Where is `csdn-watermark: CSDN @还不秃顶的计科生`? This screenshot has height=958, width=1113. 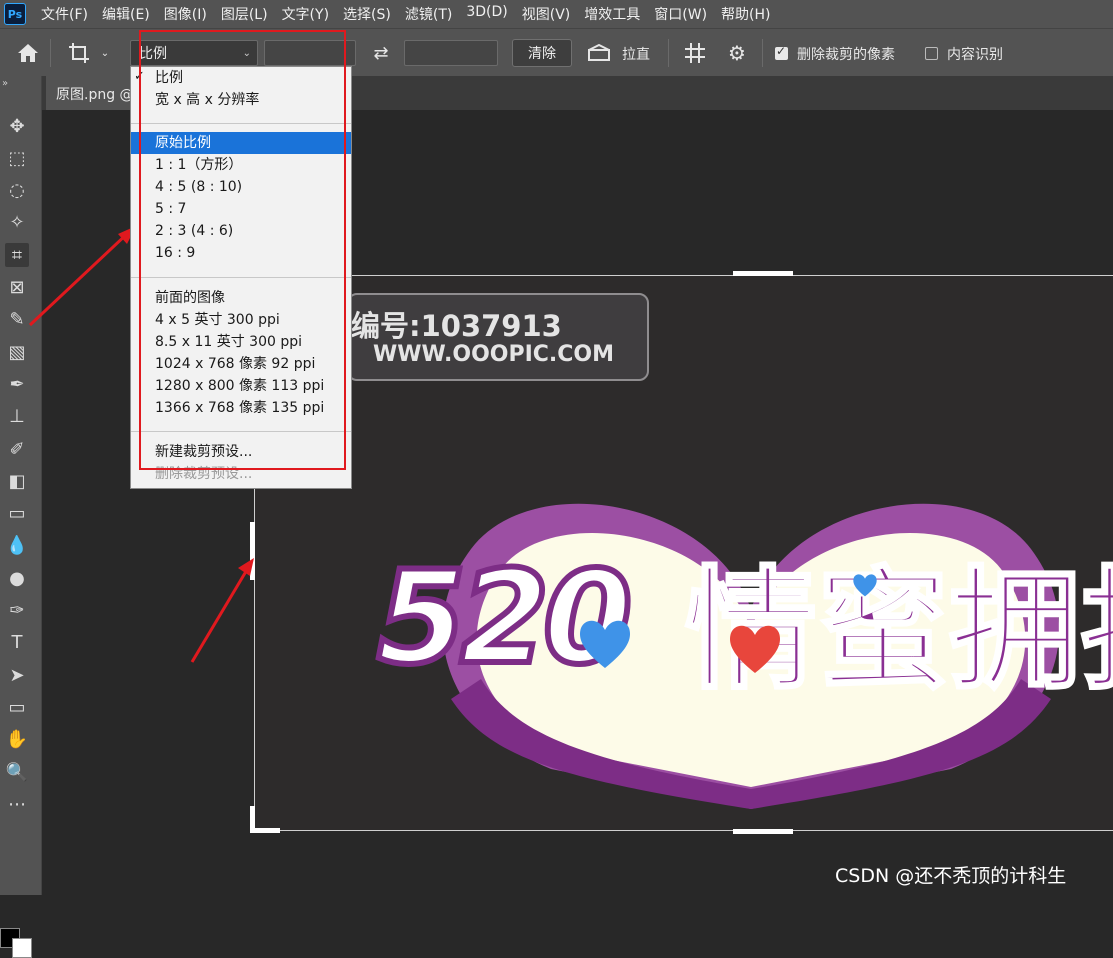
csdn-watermark: CSDN @还不秃顶的计科生 is located at coordinates (951, 876).